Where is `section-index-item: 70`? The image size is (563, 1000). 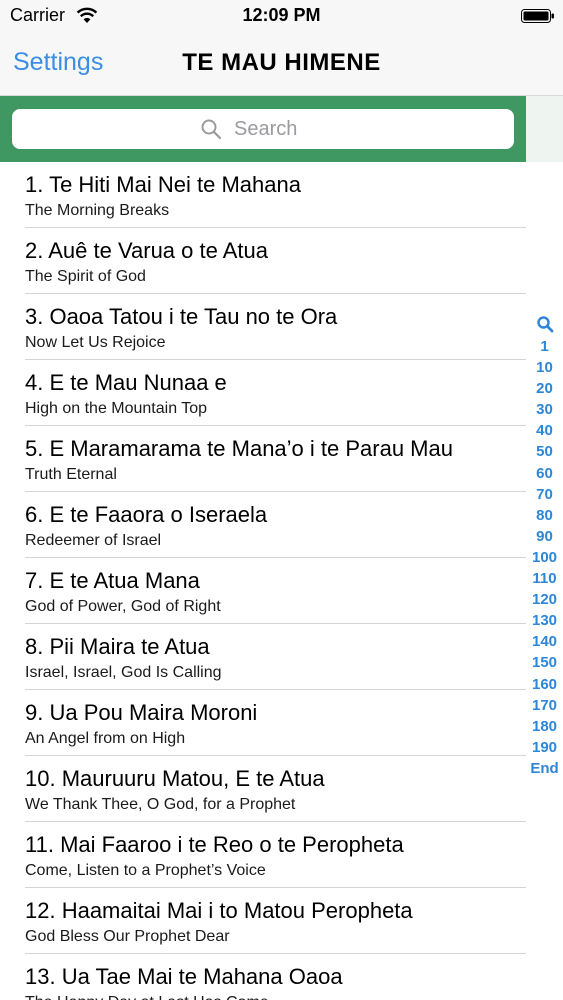 section-index-item: 70 is located at coordinates (544, 494).